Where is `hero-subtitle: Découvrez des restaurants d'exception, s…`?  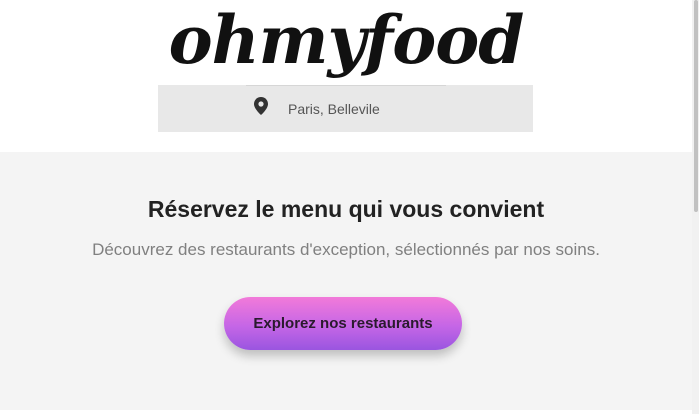 hero-subtitle: Découvrez des restaurants d'exception, s… is located at coordinates (346, 249).